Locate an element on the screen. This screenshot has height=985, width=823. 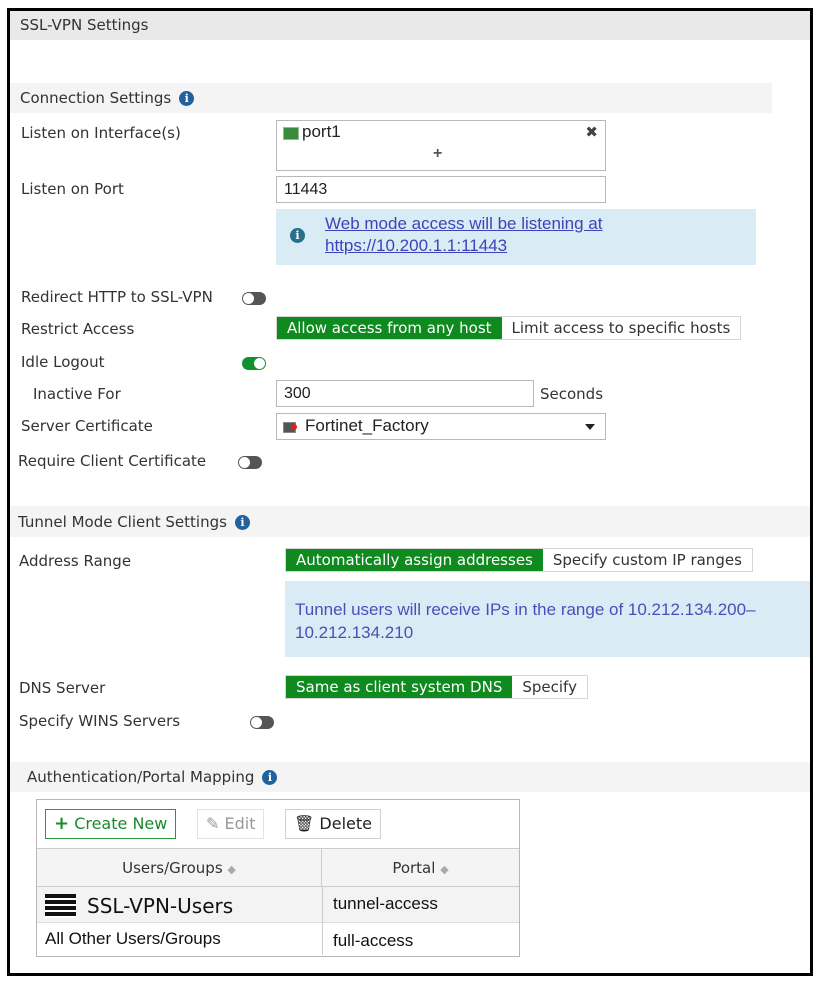
limit-specific-hosts-option: Limit access to specific hosts is located at coordinates (621, 328).